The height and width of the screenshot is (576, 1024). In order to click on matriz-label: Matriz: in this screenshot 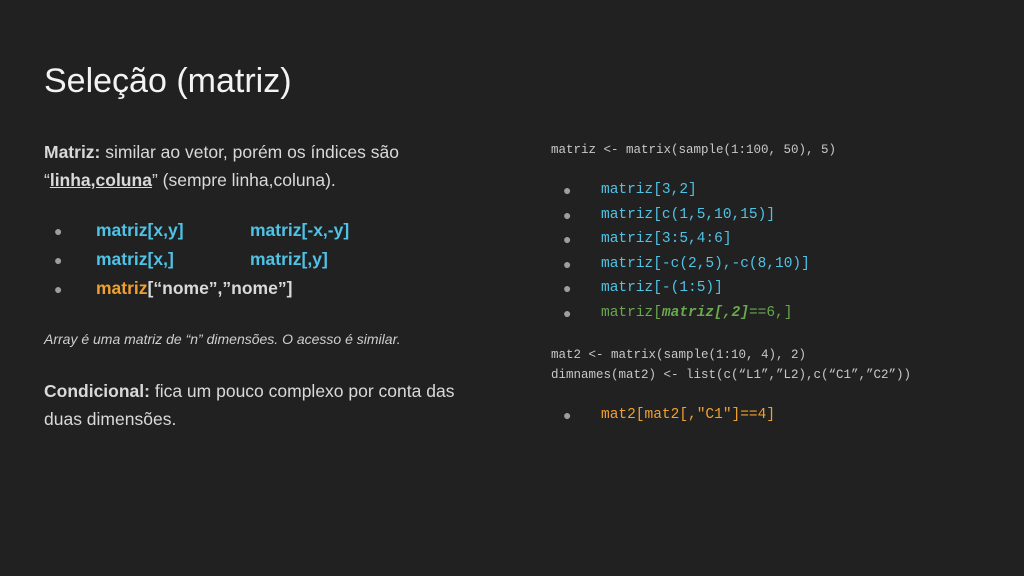, I will do `click(72, 152)`.